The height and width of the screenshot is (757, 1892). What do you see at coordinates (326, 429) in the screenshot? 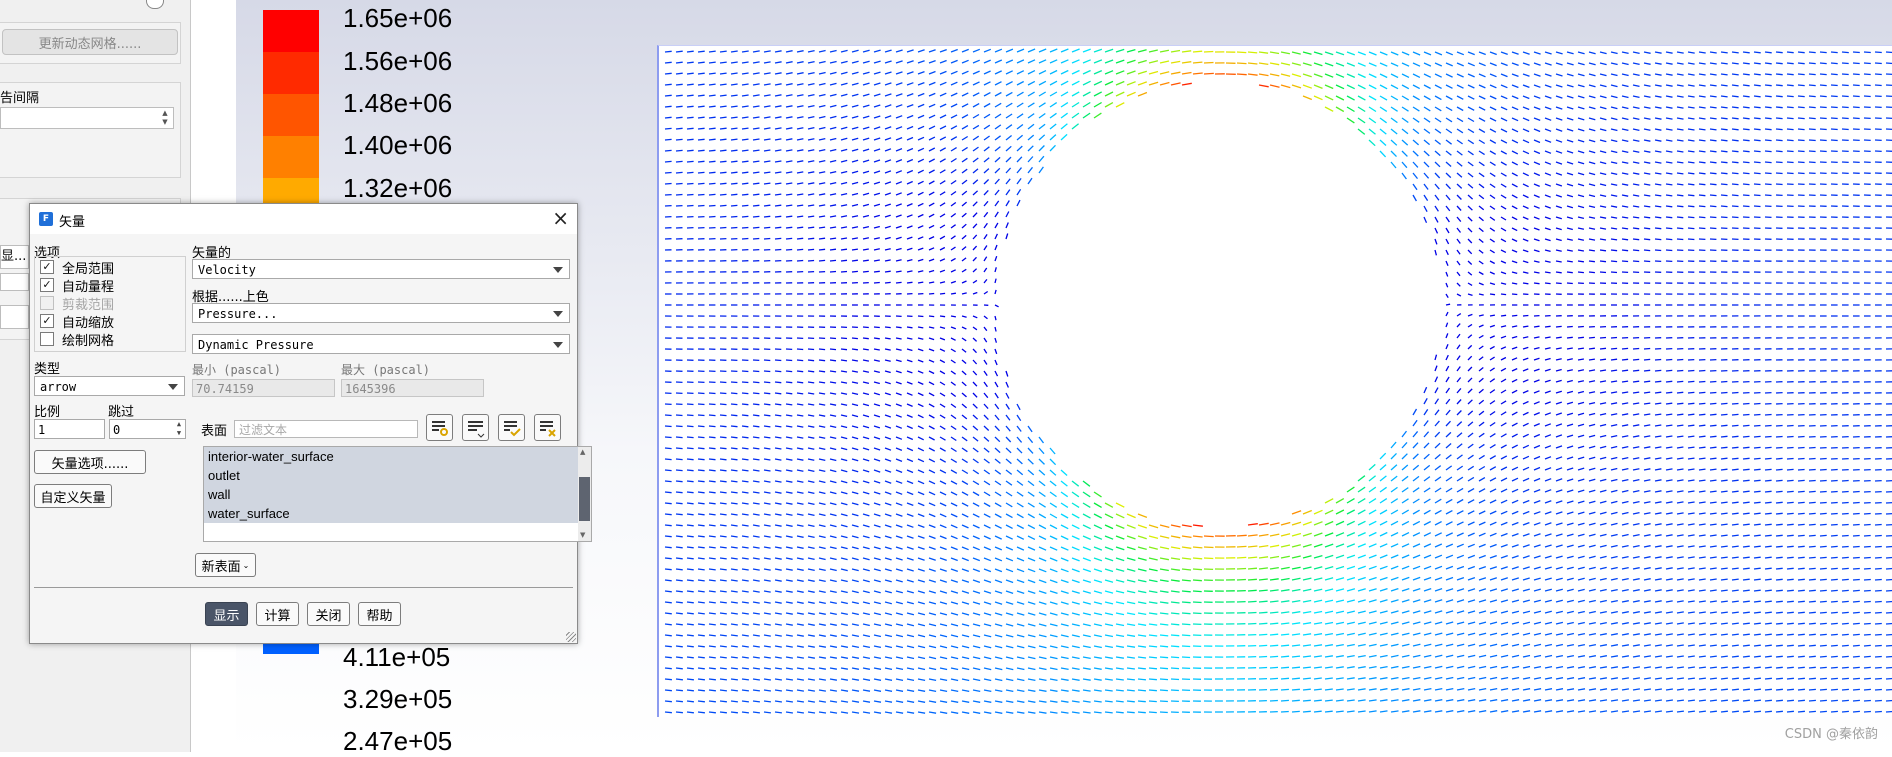
I see `filter-text-input: 过滤文本` at bounding box center [326, 429].